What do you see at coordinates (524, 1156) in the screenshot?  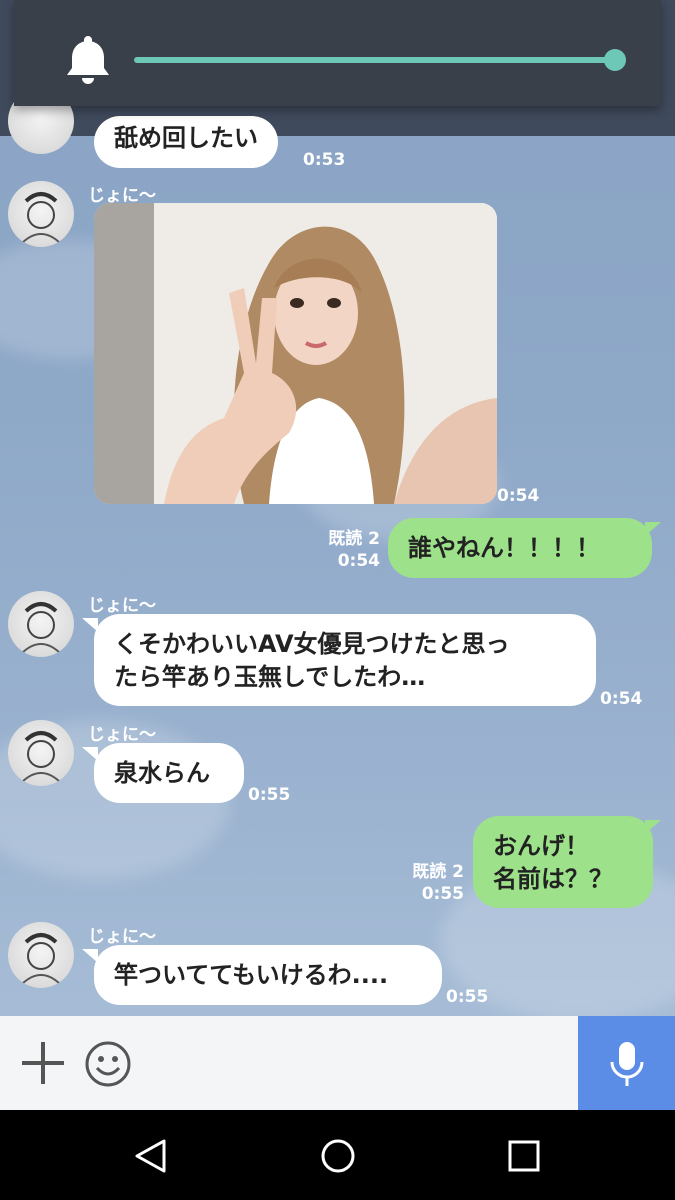 I see `recents-icon` at bounding box center [524, 1156].